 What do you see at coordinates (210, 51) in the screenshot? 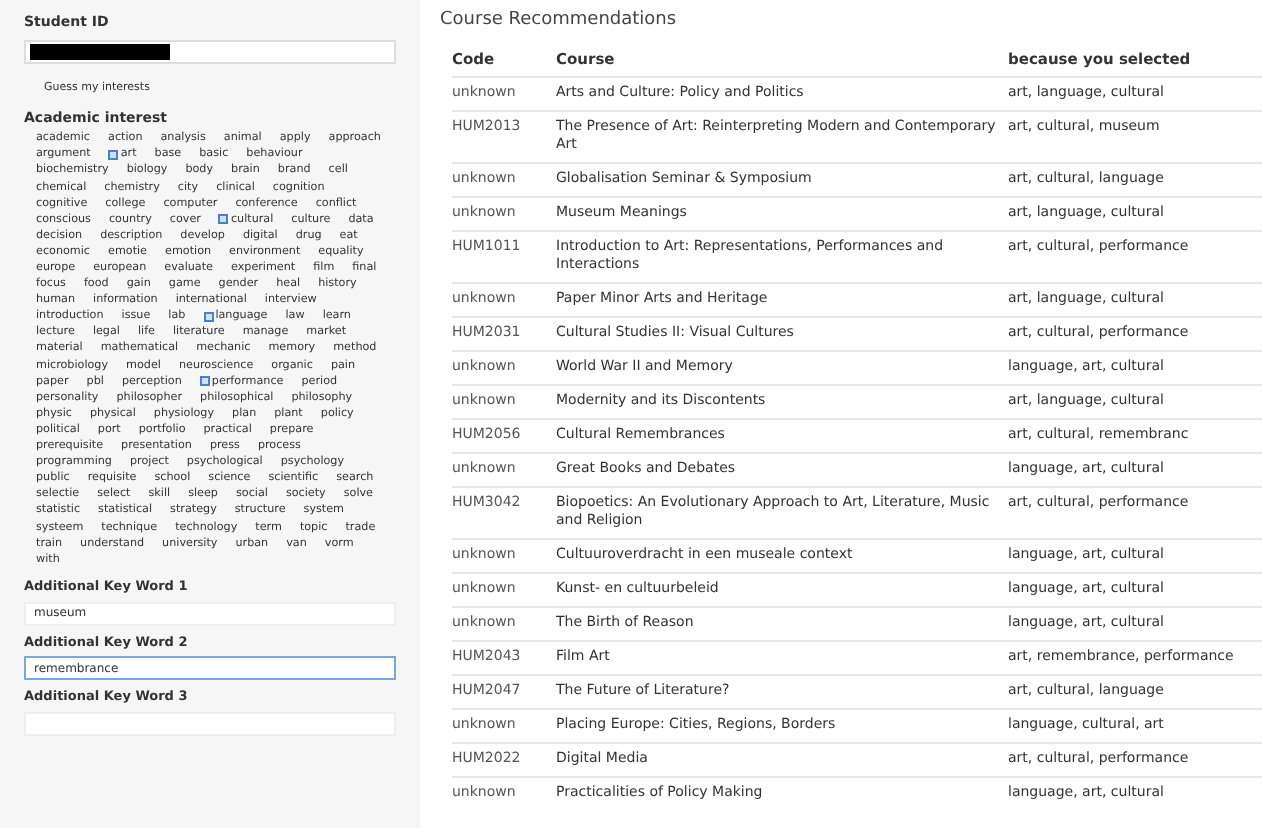
I see `student-id-field` at bounding box center [210, 51].